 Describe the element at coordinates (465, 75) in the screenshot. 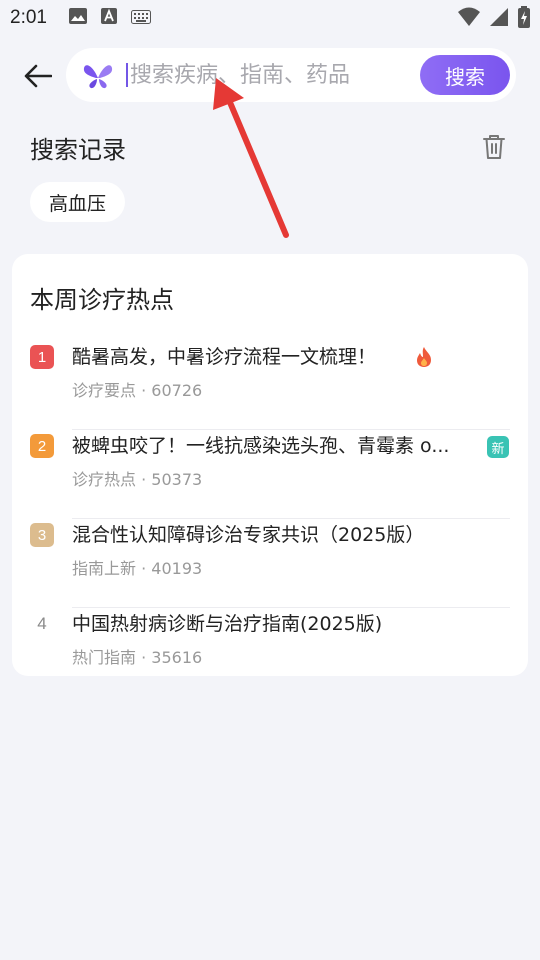

I see `search-button: 搜索` at that location.